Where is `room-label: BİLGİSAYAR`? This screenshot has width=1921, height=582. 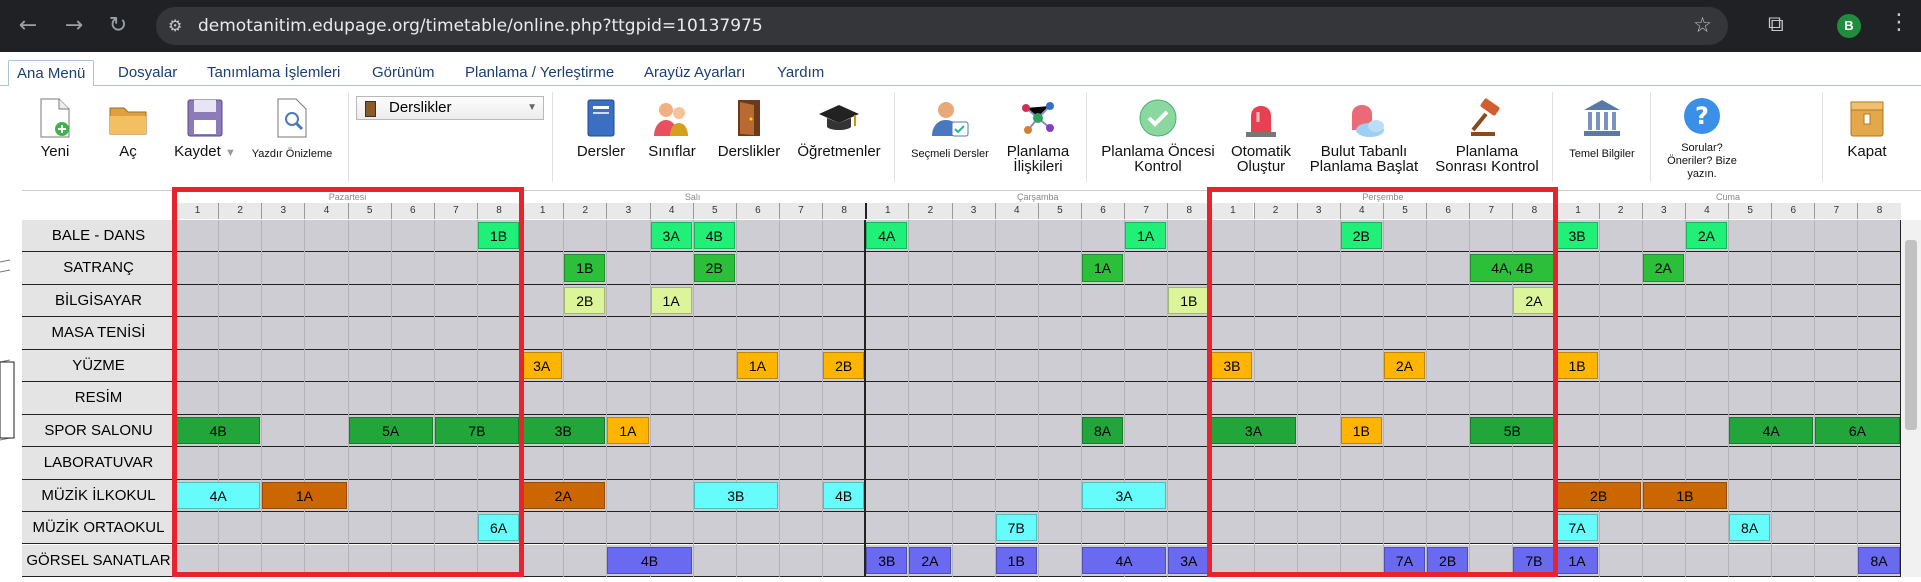 room-label: BİLGİSAYAR is located at coordinates (98, 301).